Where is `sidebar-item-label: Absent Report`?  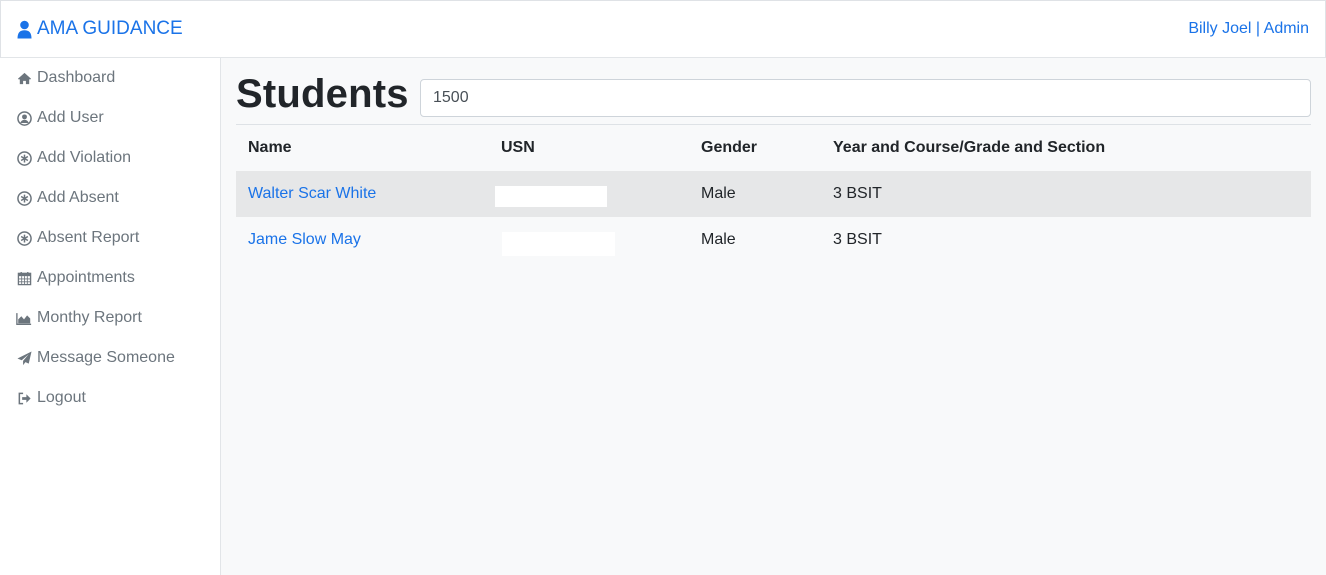
sidebar-item-label: Absent Report is located at coordinates (88, 237).